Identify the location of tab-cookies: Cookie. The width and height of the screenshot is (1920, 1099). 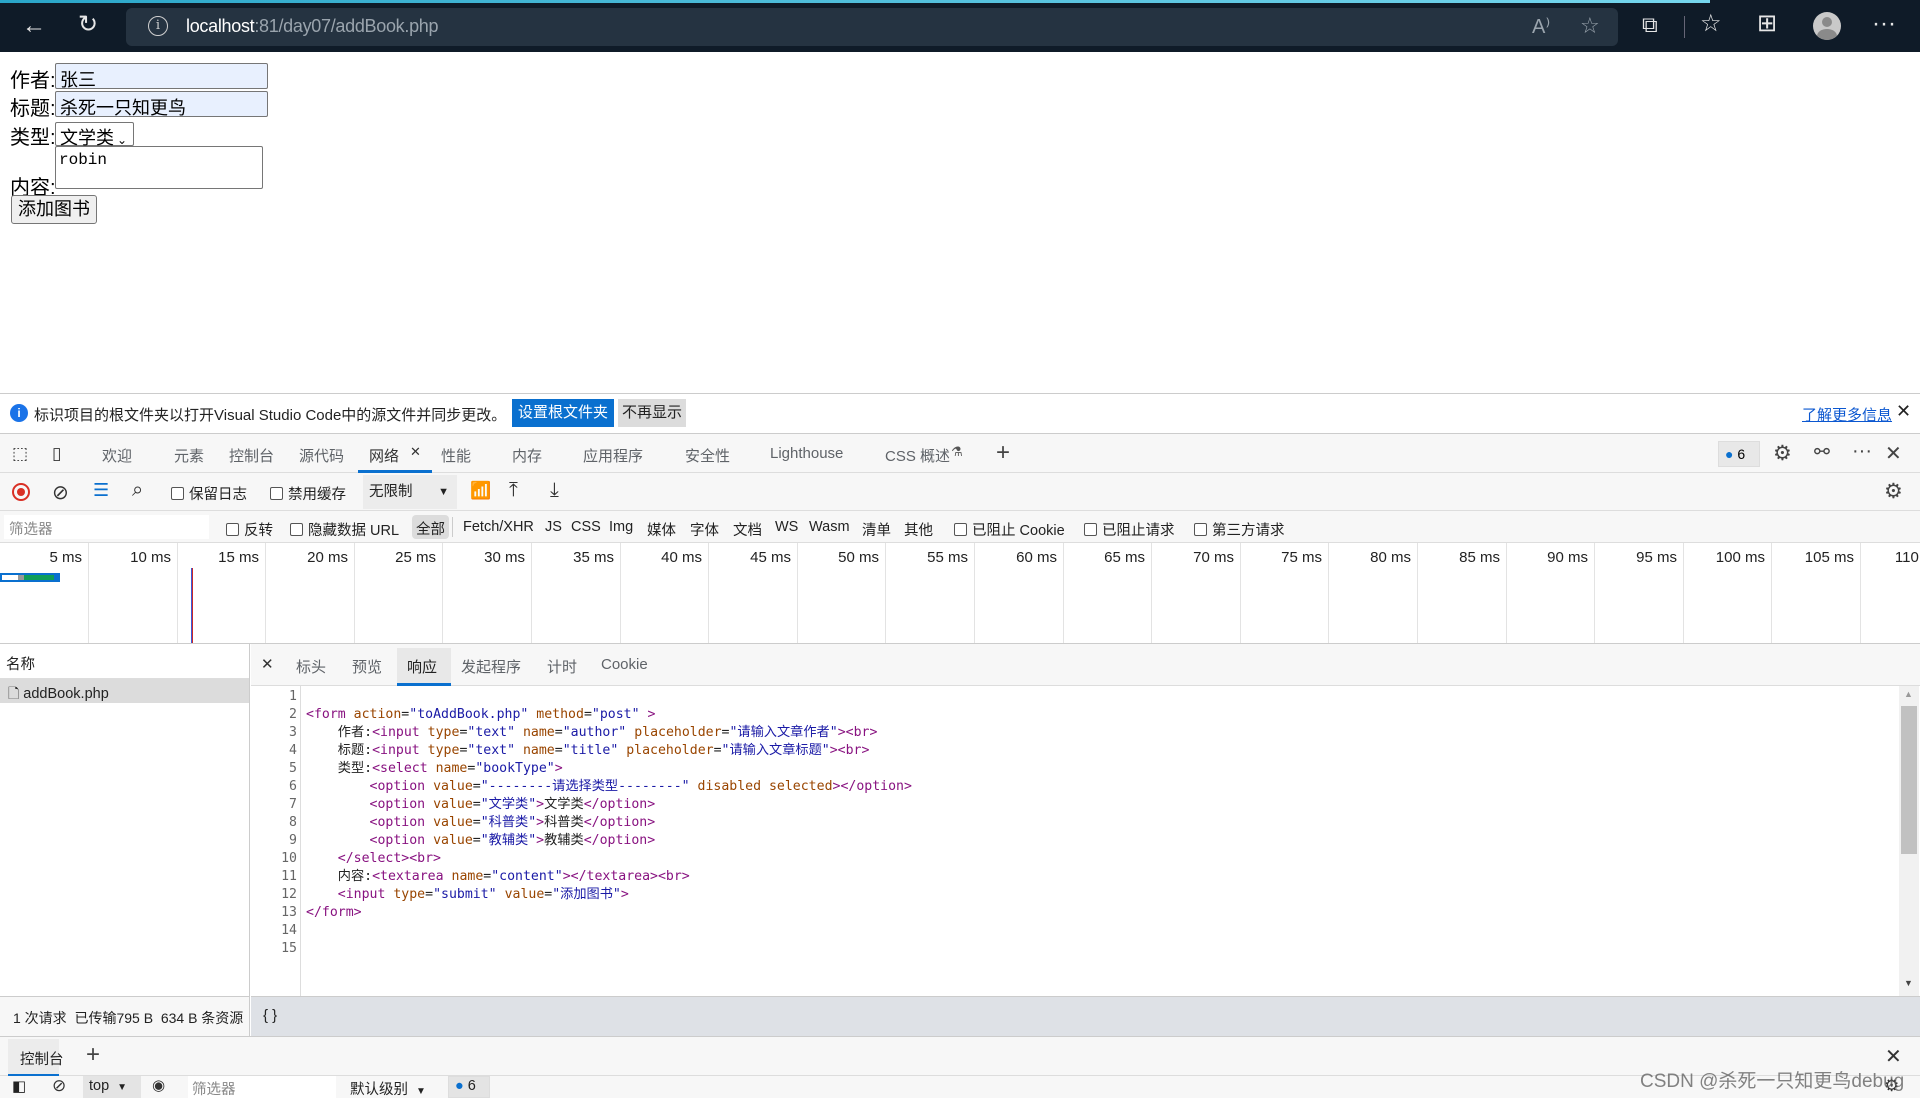
(624, 664).